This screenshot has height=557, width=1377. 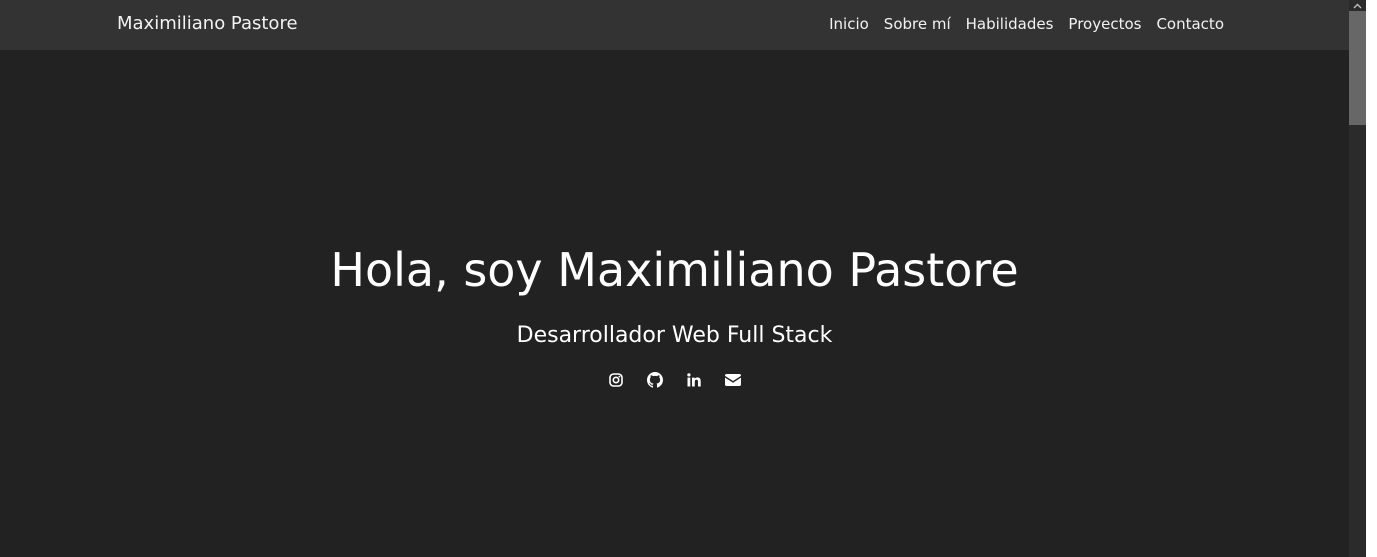 I want to click on nav-link-sobre-mi: Sobre mí, so click(x=917, y=24).